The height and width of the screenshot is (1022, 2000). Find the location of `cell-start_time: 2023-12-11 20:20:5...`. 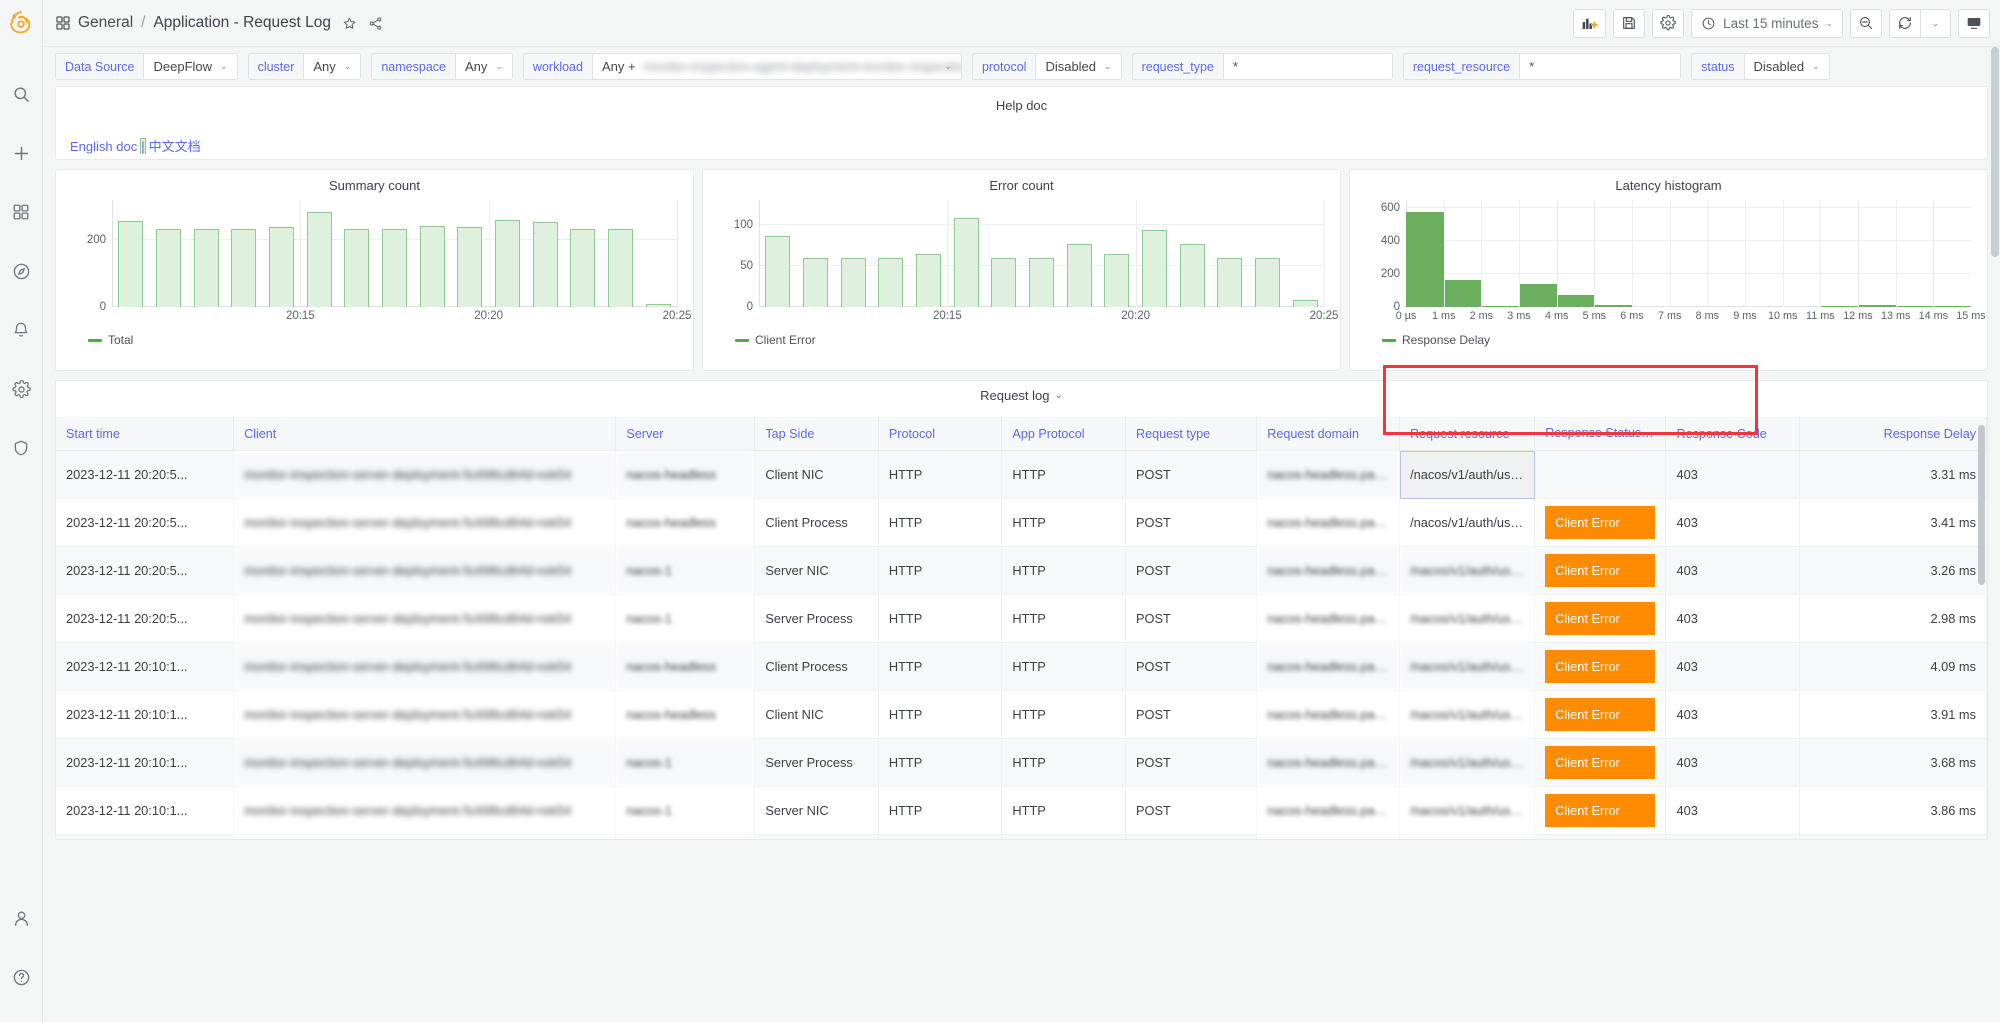

cell-start_time: 2023-12-11 20:20:5... is located at coordinates (145, 836).